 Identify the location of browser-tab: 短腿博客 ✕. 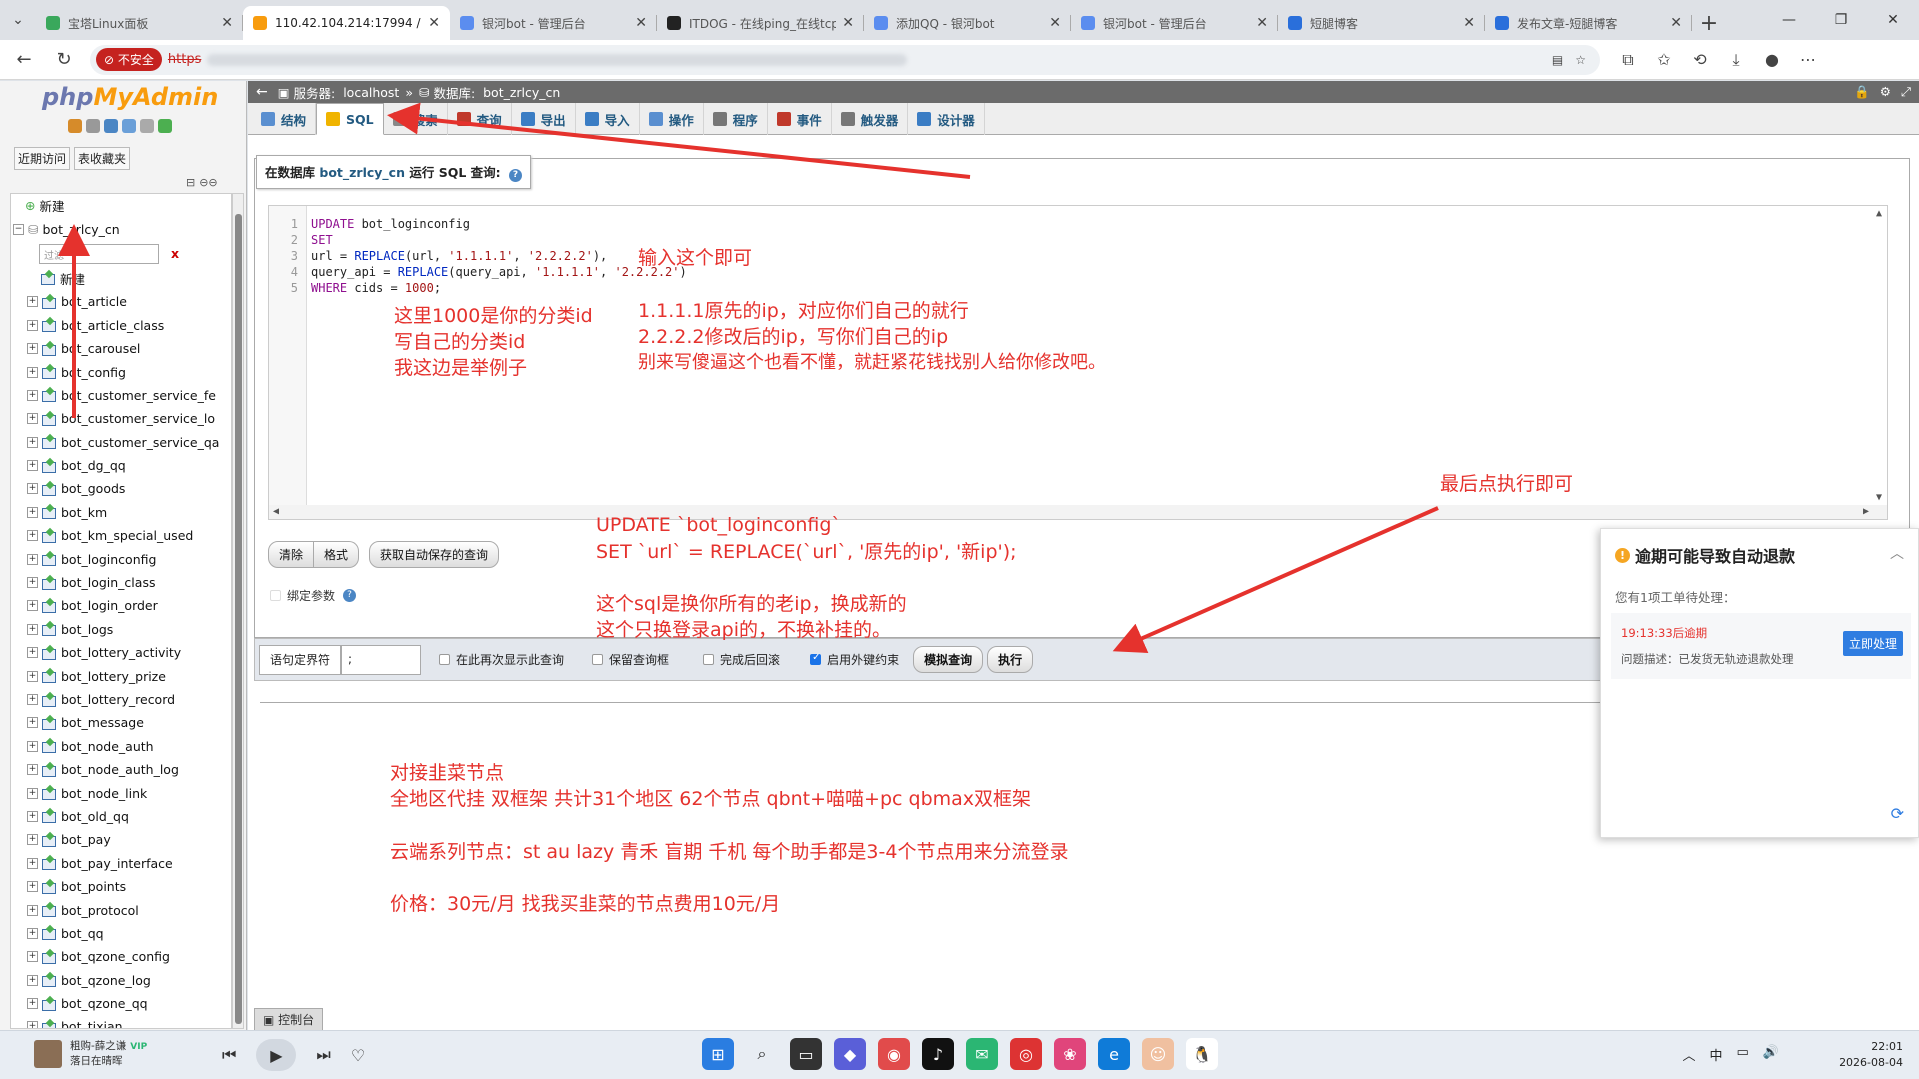
(1381, 23).